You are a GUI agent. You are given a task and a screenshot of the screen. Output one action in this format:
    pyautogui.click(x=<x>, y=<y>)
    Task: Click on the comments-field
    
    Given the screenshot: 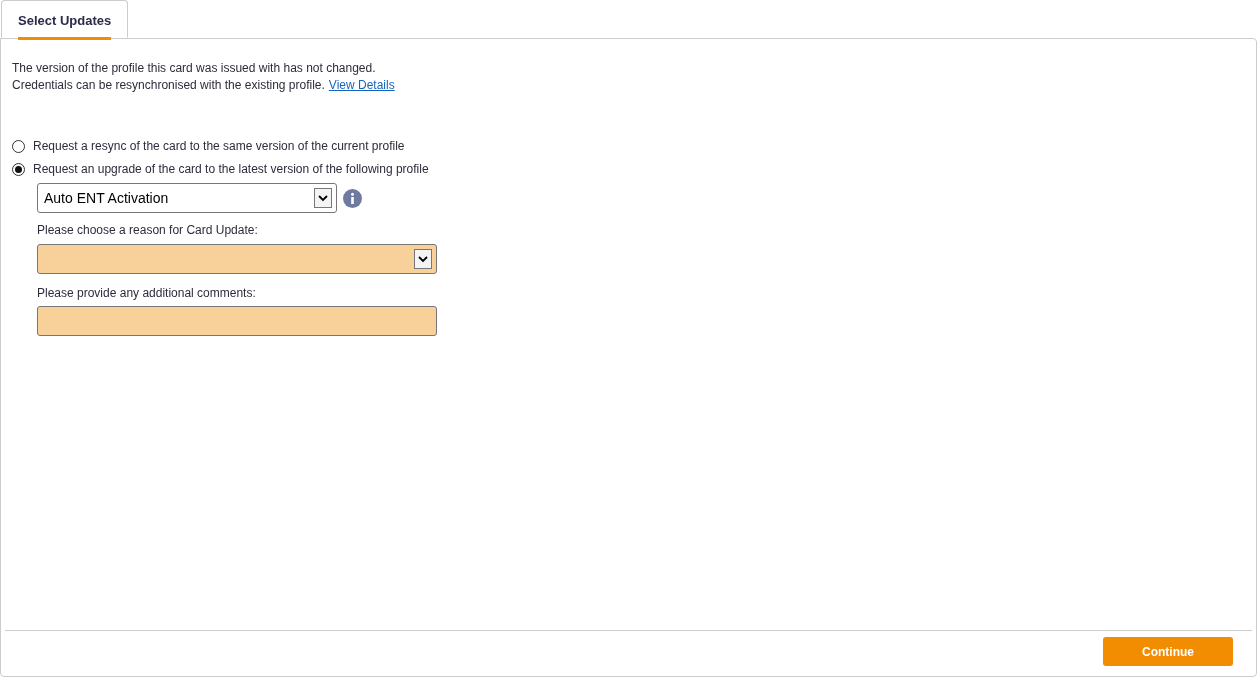 What is the action you would take?
    pyautogui.click(x=237, y=321)
    